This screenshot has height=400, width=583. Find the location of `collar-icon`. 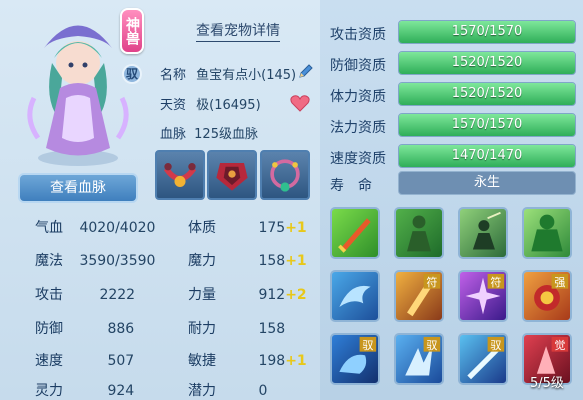

collar-icon is located at coordinates (180, 175).